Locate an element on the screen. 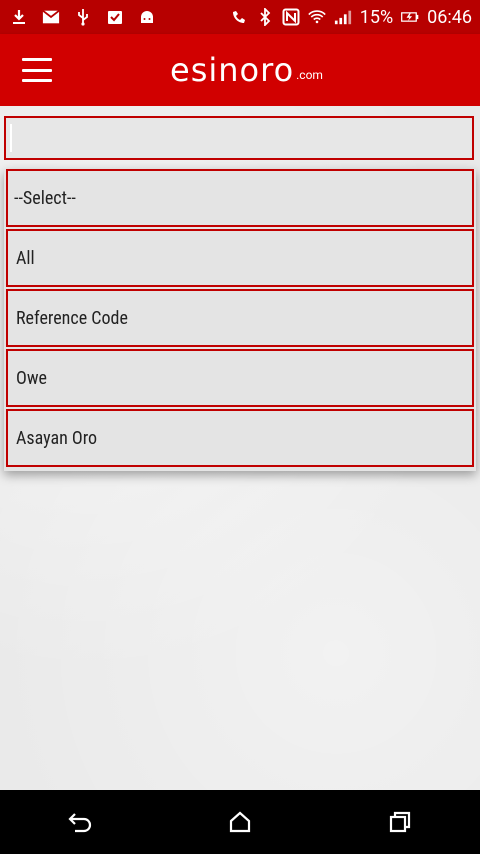  recent-apps-icon is located at coordinates (400, 822).